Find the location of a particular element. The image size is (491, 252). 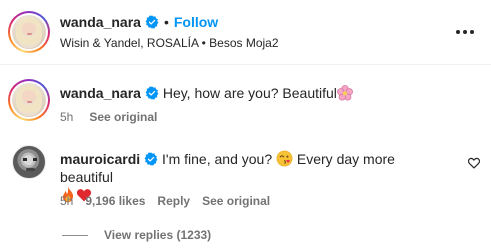

like-comment-heart-icon is located at coordinates (474, 163).